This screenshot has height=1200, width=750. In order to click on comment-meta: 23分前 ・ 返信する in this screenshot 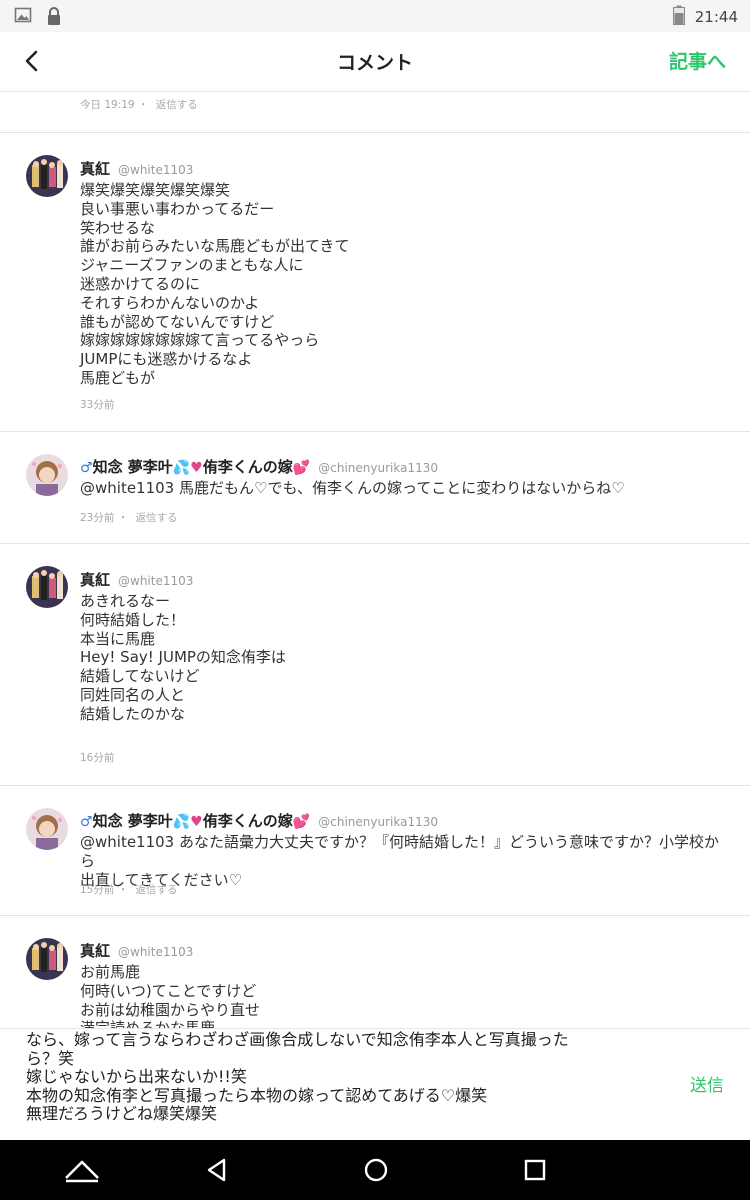, I will do `click(129, 517)`.